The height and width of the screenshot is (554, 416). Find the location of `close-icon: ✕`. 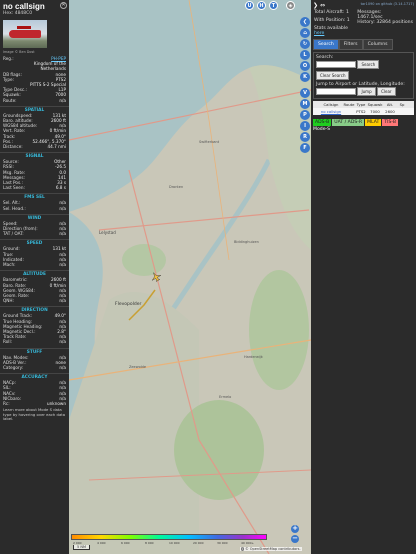

close-icon: ✕ is located at coordinates (63, 5).